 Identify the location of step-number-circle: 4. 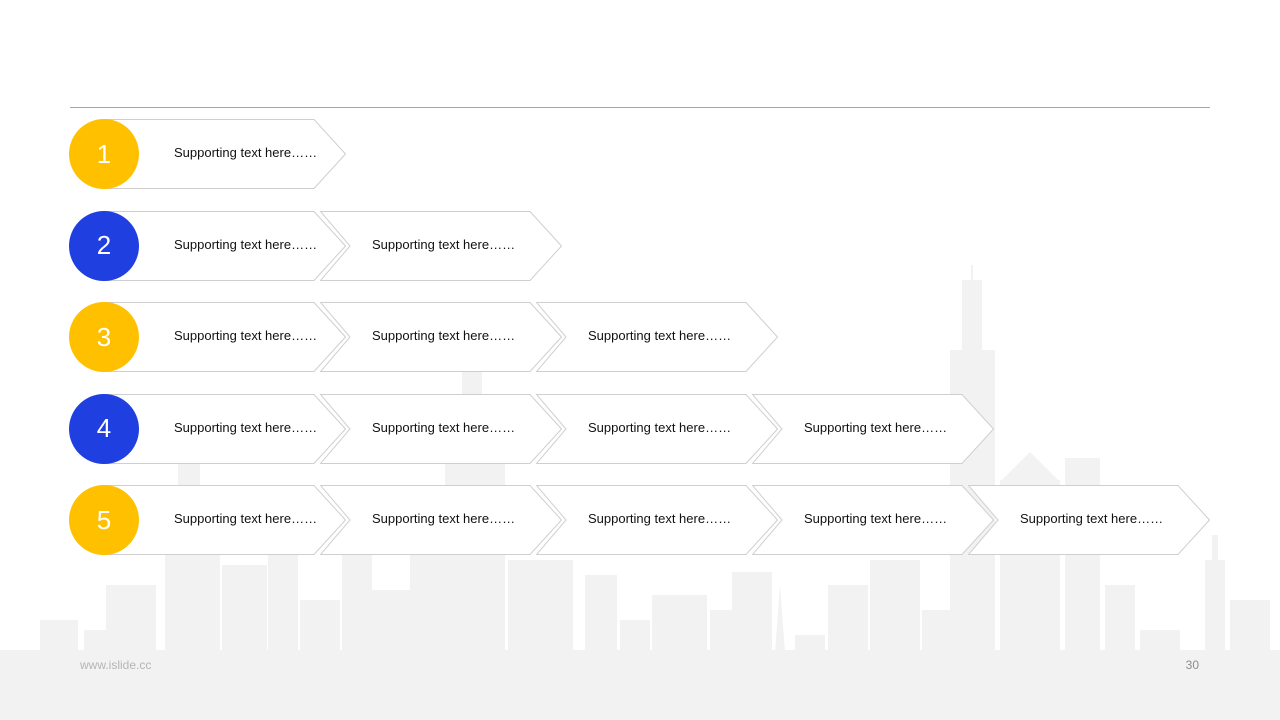
(104, 428).